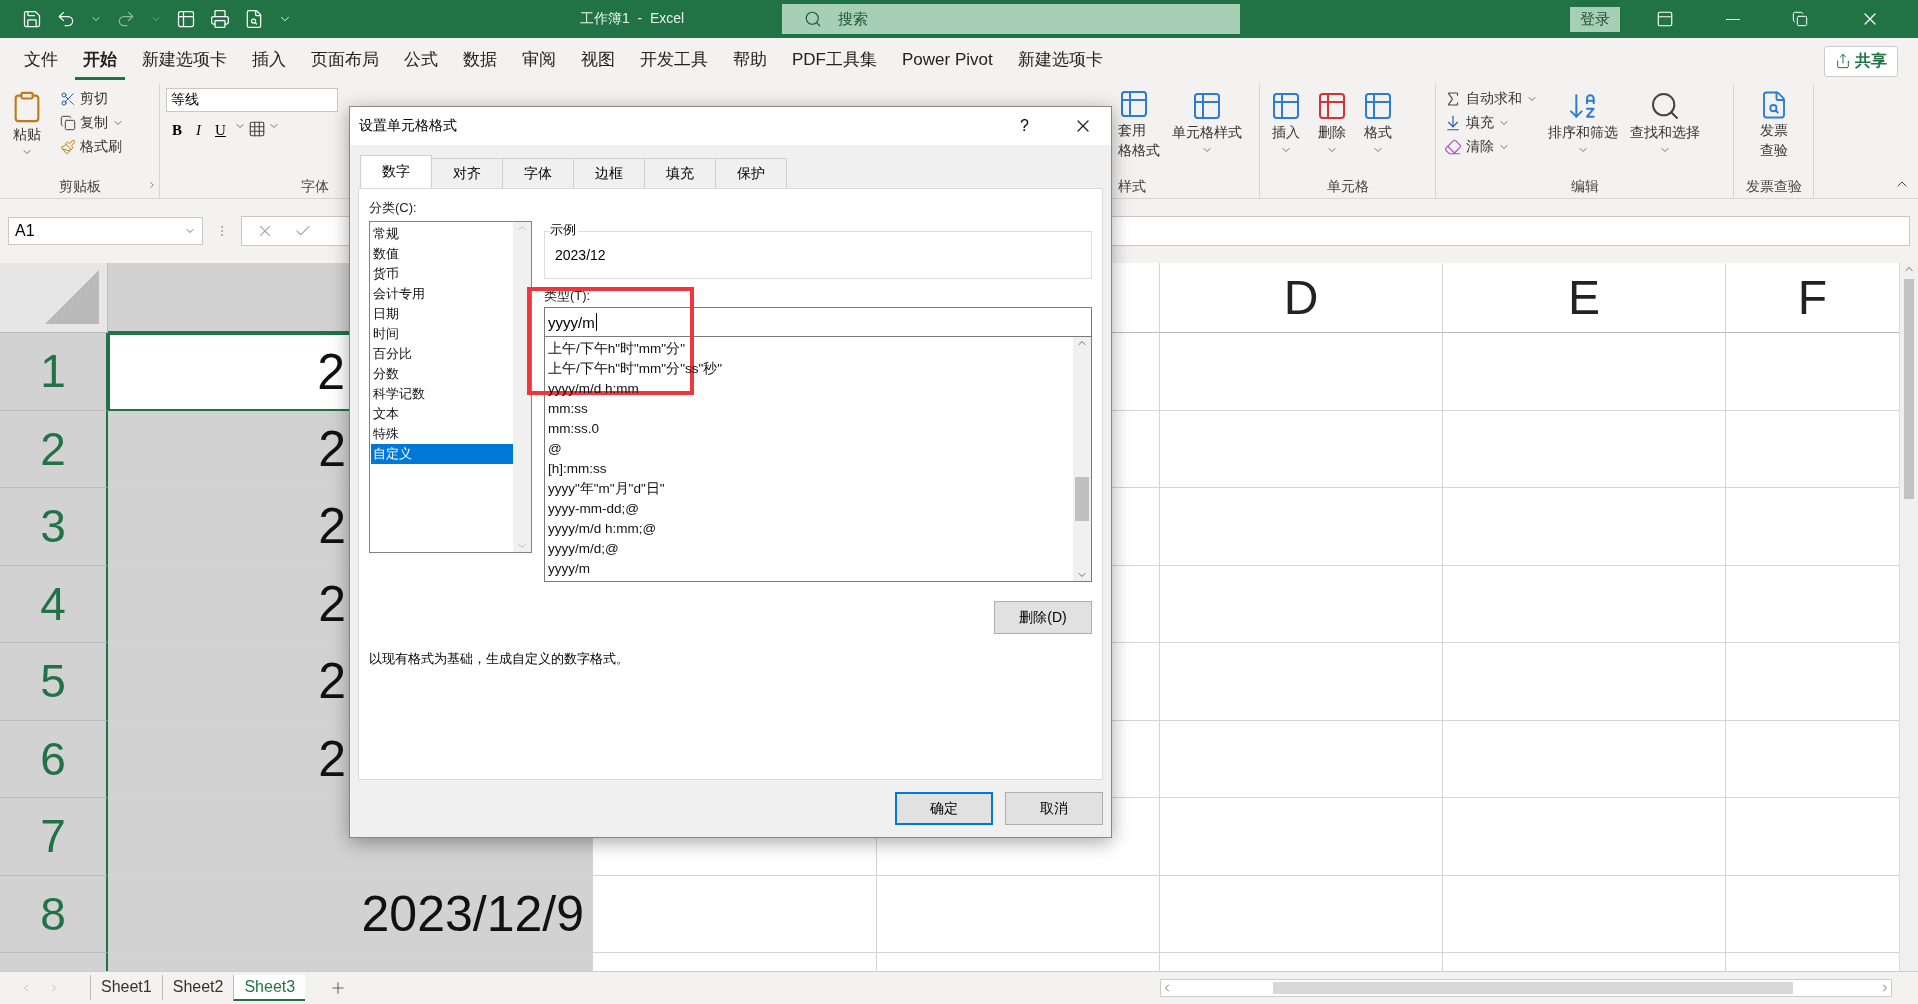  What do you see at coordinates (315, 187) in the screenshot?
I see `group-label: 字体` at bounding box center [315, 187].